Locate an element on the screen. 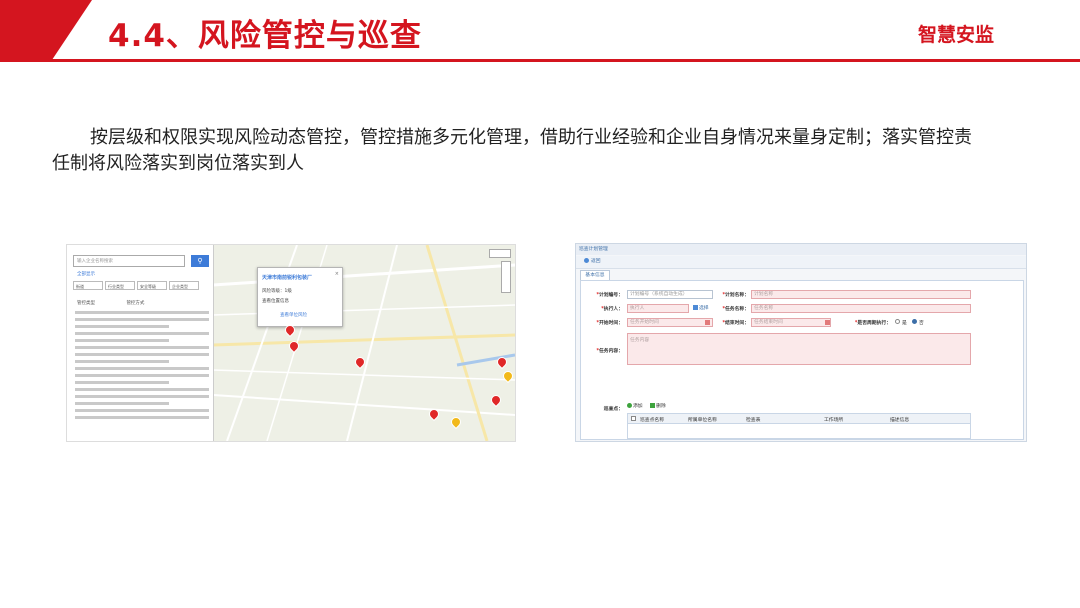 This screenshot has width=1080, height=608. map-filters: 街道 行业类型 安全等级 企业类型 is located at coordinates (142, 285).